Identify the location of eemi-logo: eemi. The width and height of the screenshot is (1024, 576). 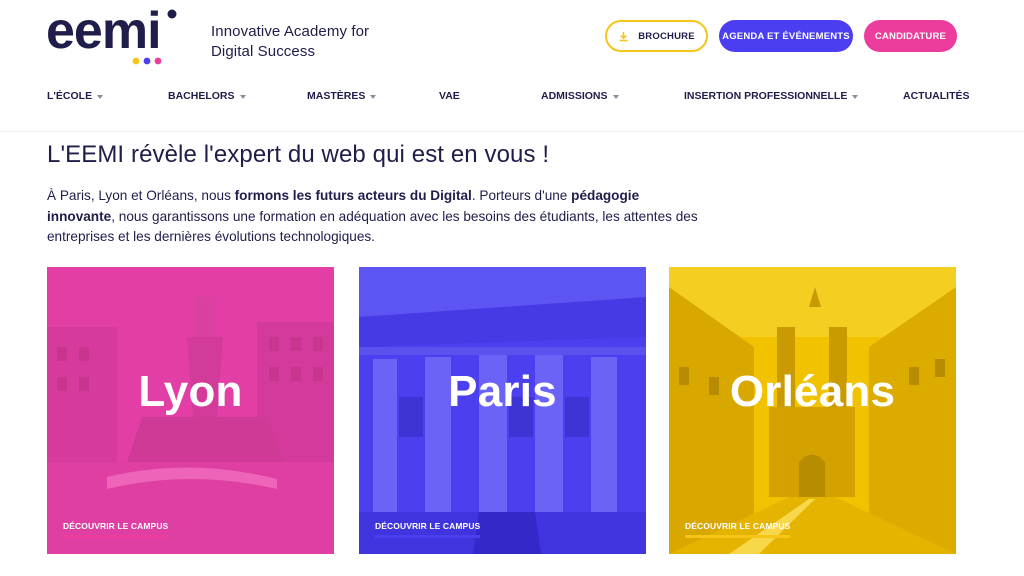
(117, 37).